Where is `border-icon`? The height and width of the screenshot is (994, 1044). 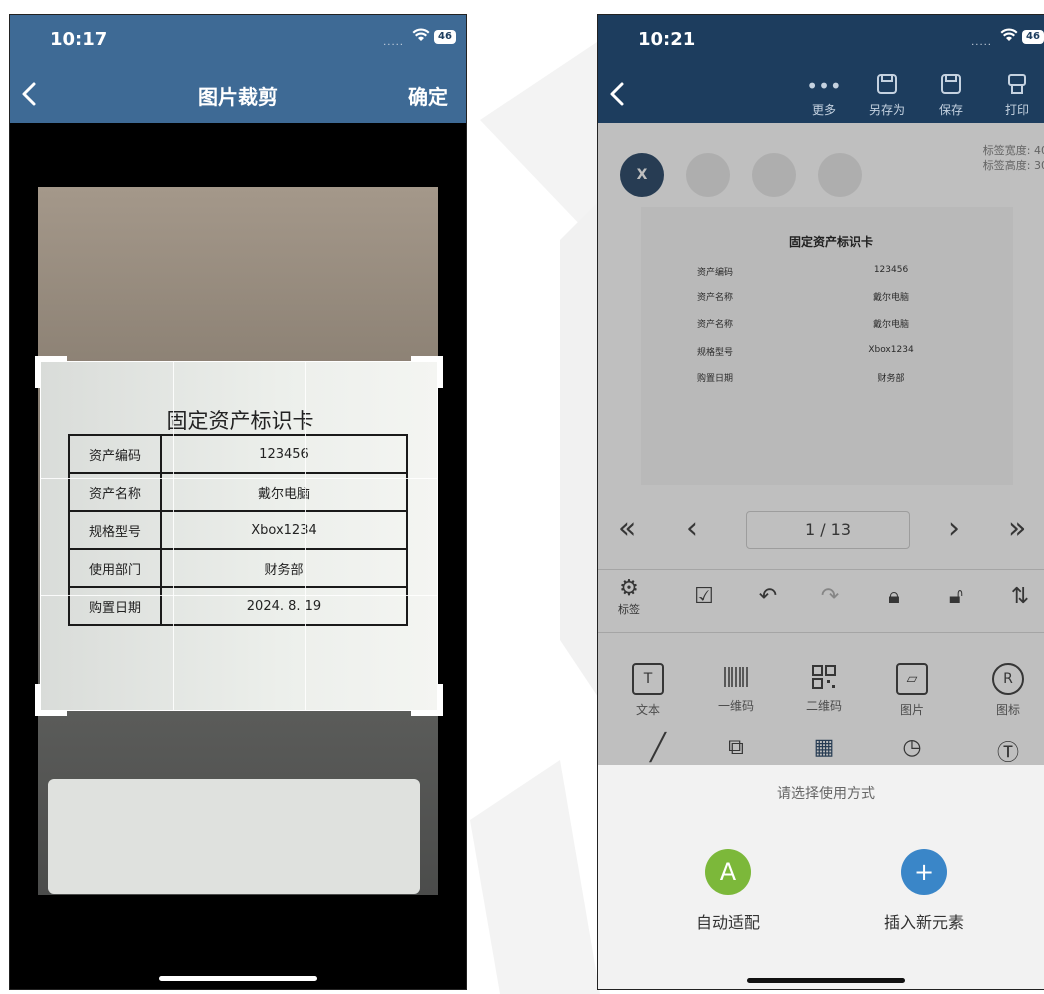
border-icon is located at coordinates (840, 175).